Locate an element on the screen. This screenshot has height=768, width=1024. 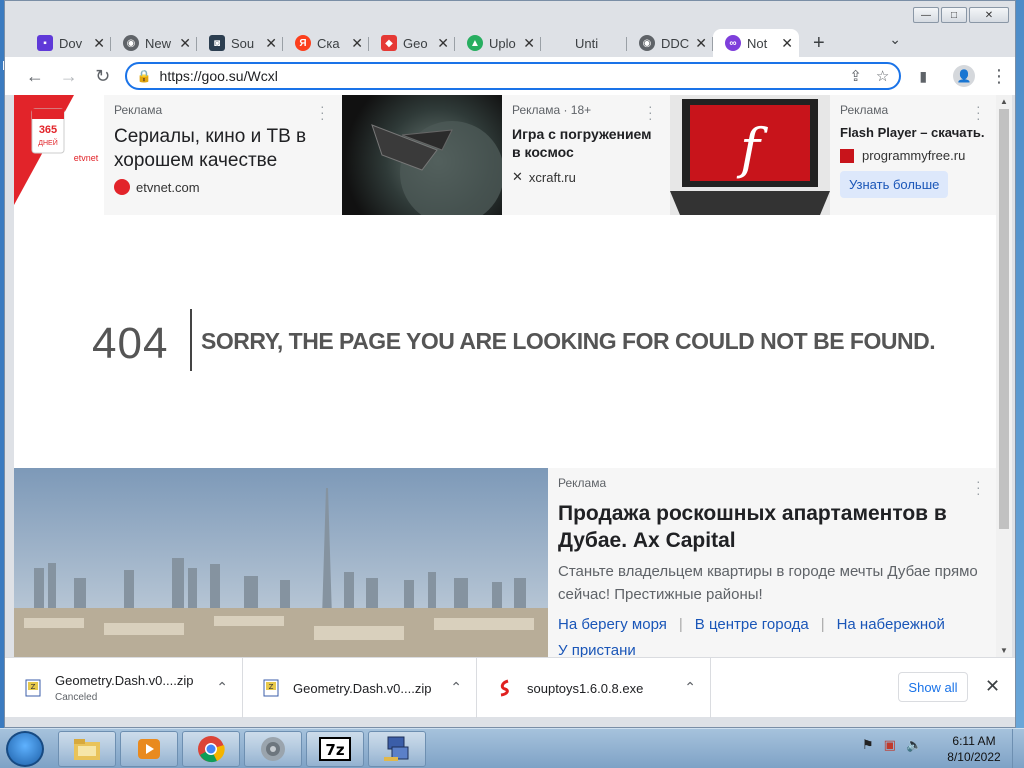
forward-button: → is located at coordinates (69, 76).